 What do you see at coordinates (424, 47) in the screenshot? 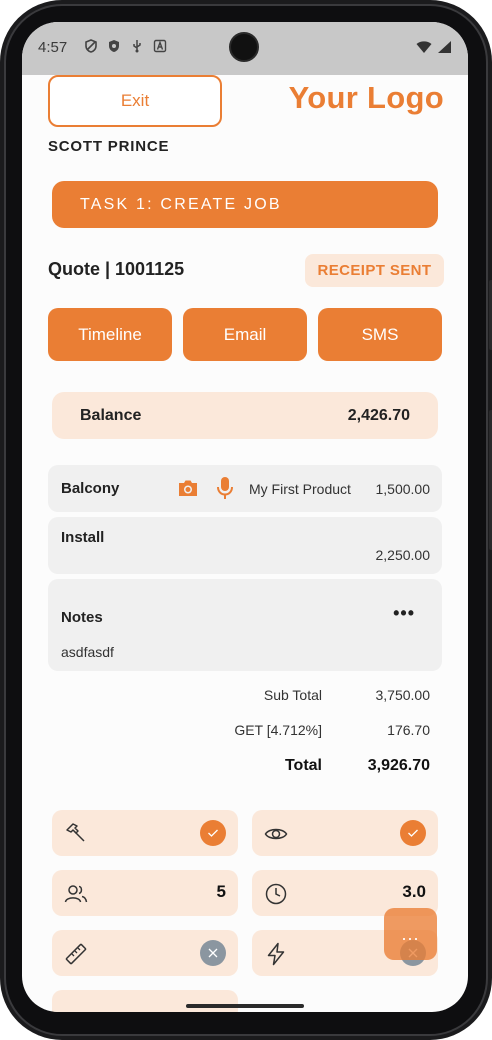
I see `wifi-icon` at bounding box center [424, 47].